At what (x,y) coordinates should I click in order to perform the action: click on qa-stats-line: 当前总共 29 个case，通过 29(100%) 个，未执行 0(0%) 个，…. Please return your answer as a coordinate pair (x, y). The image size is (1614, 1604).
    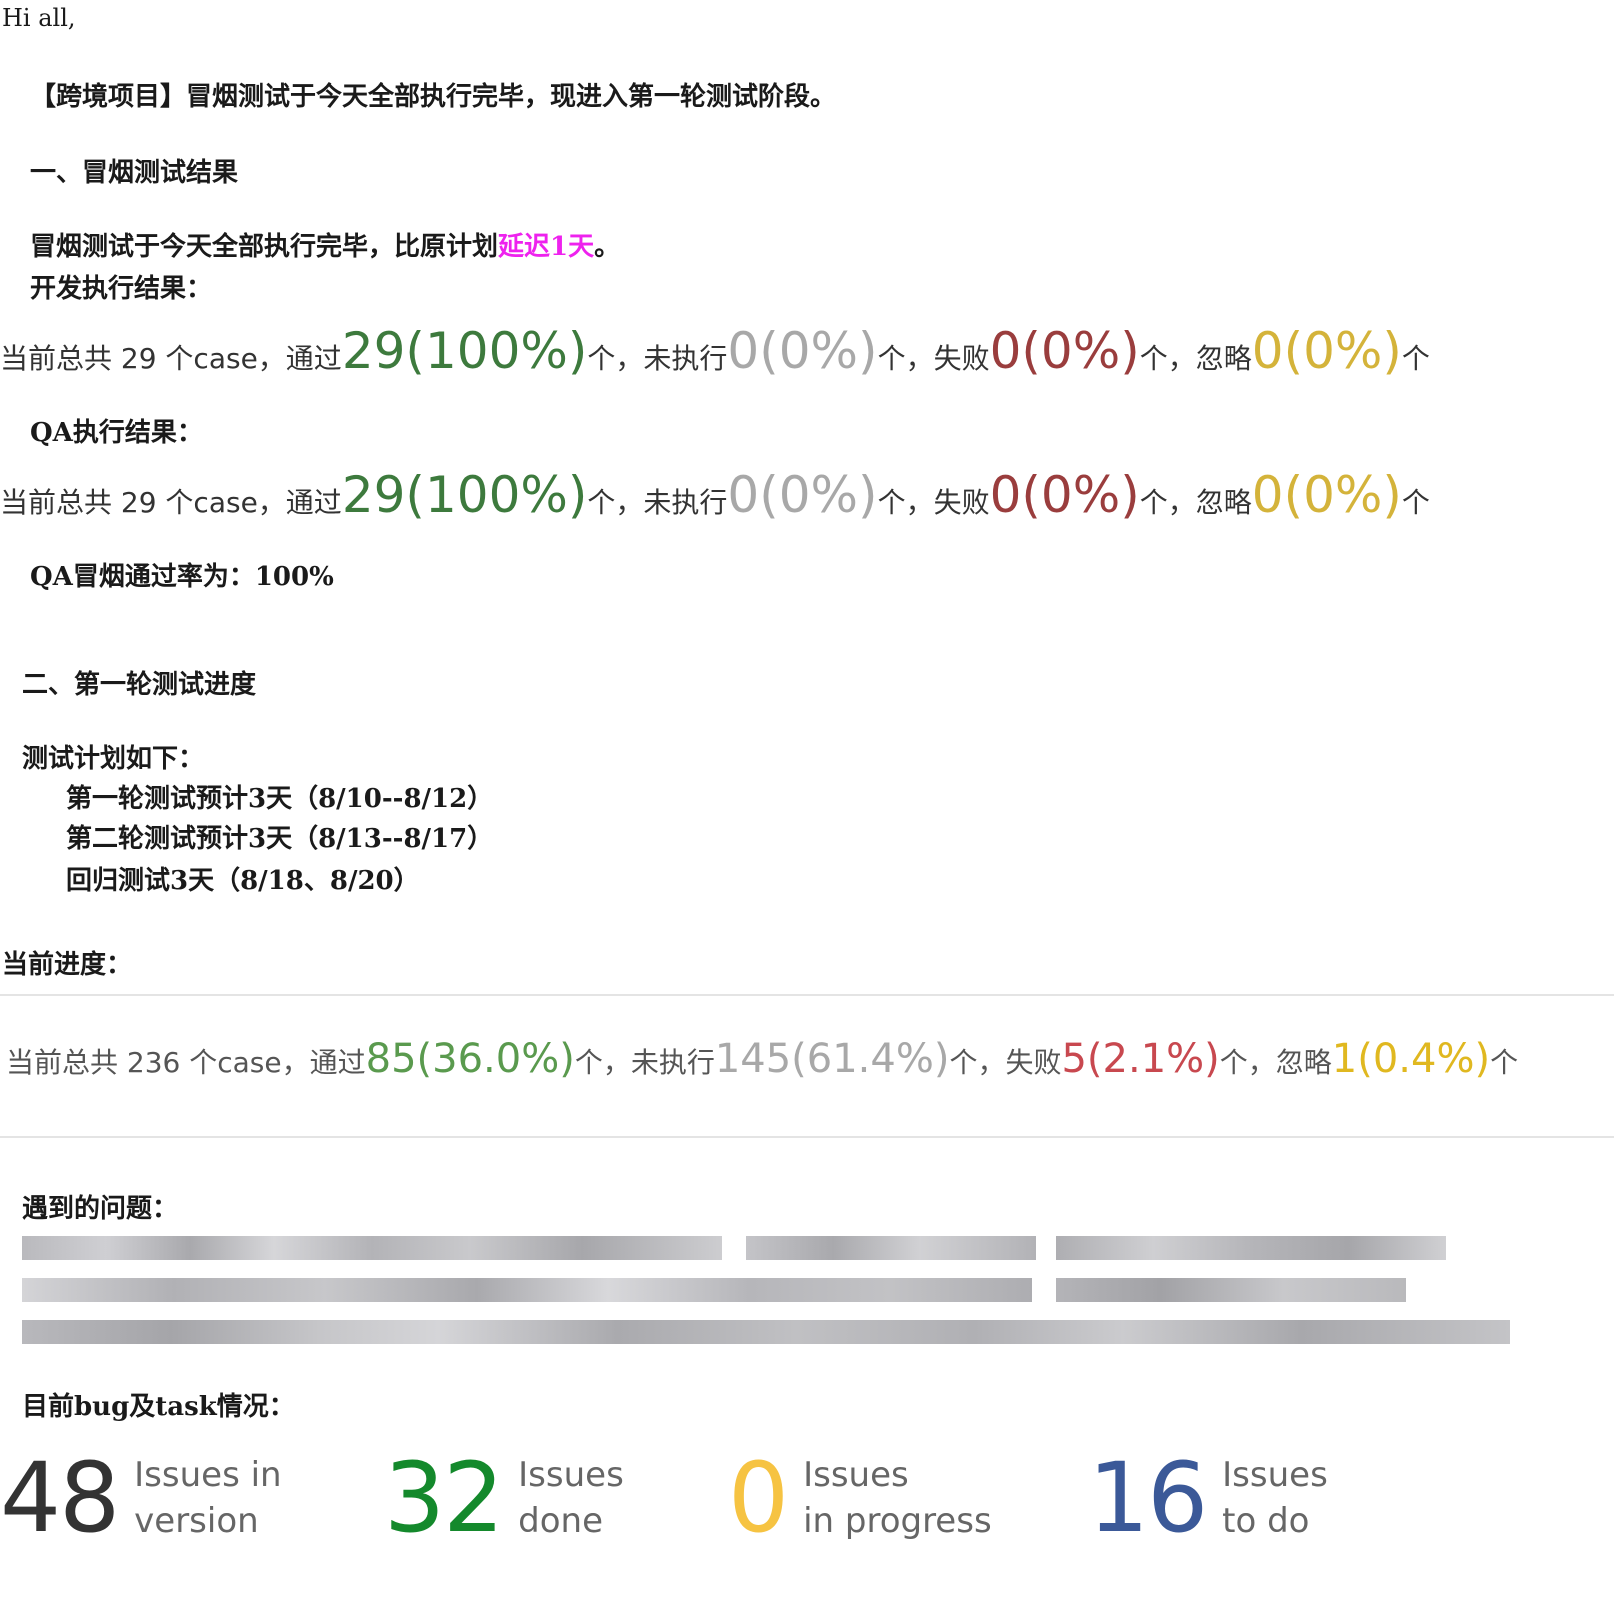
    Looking at the image, I should click on (715, 495).